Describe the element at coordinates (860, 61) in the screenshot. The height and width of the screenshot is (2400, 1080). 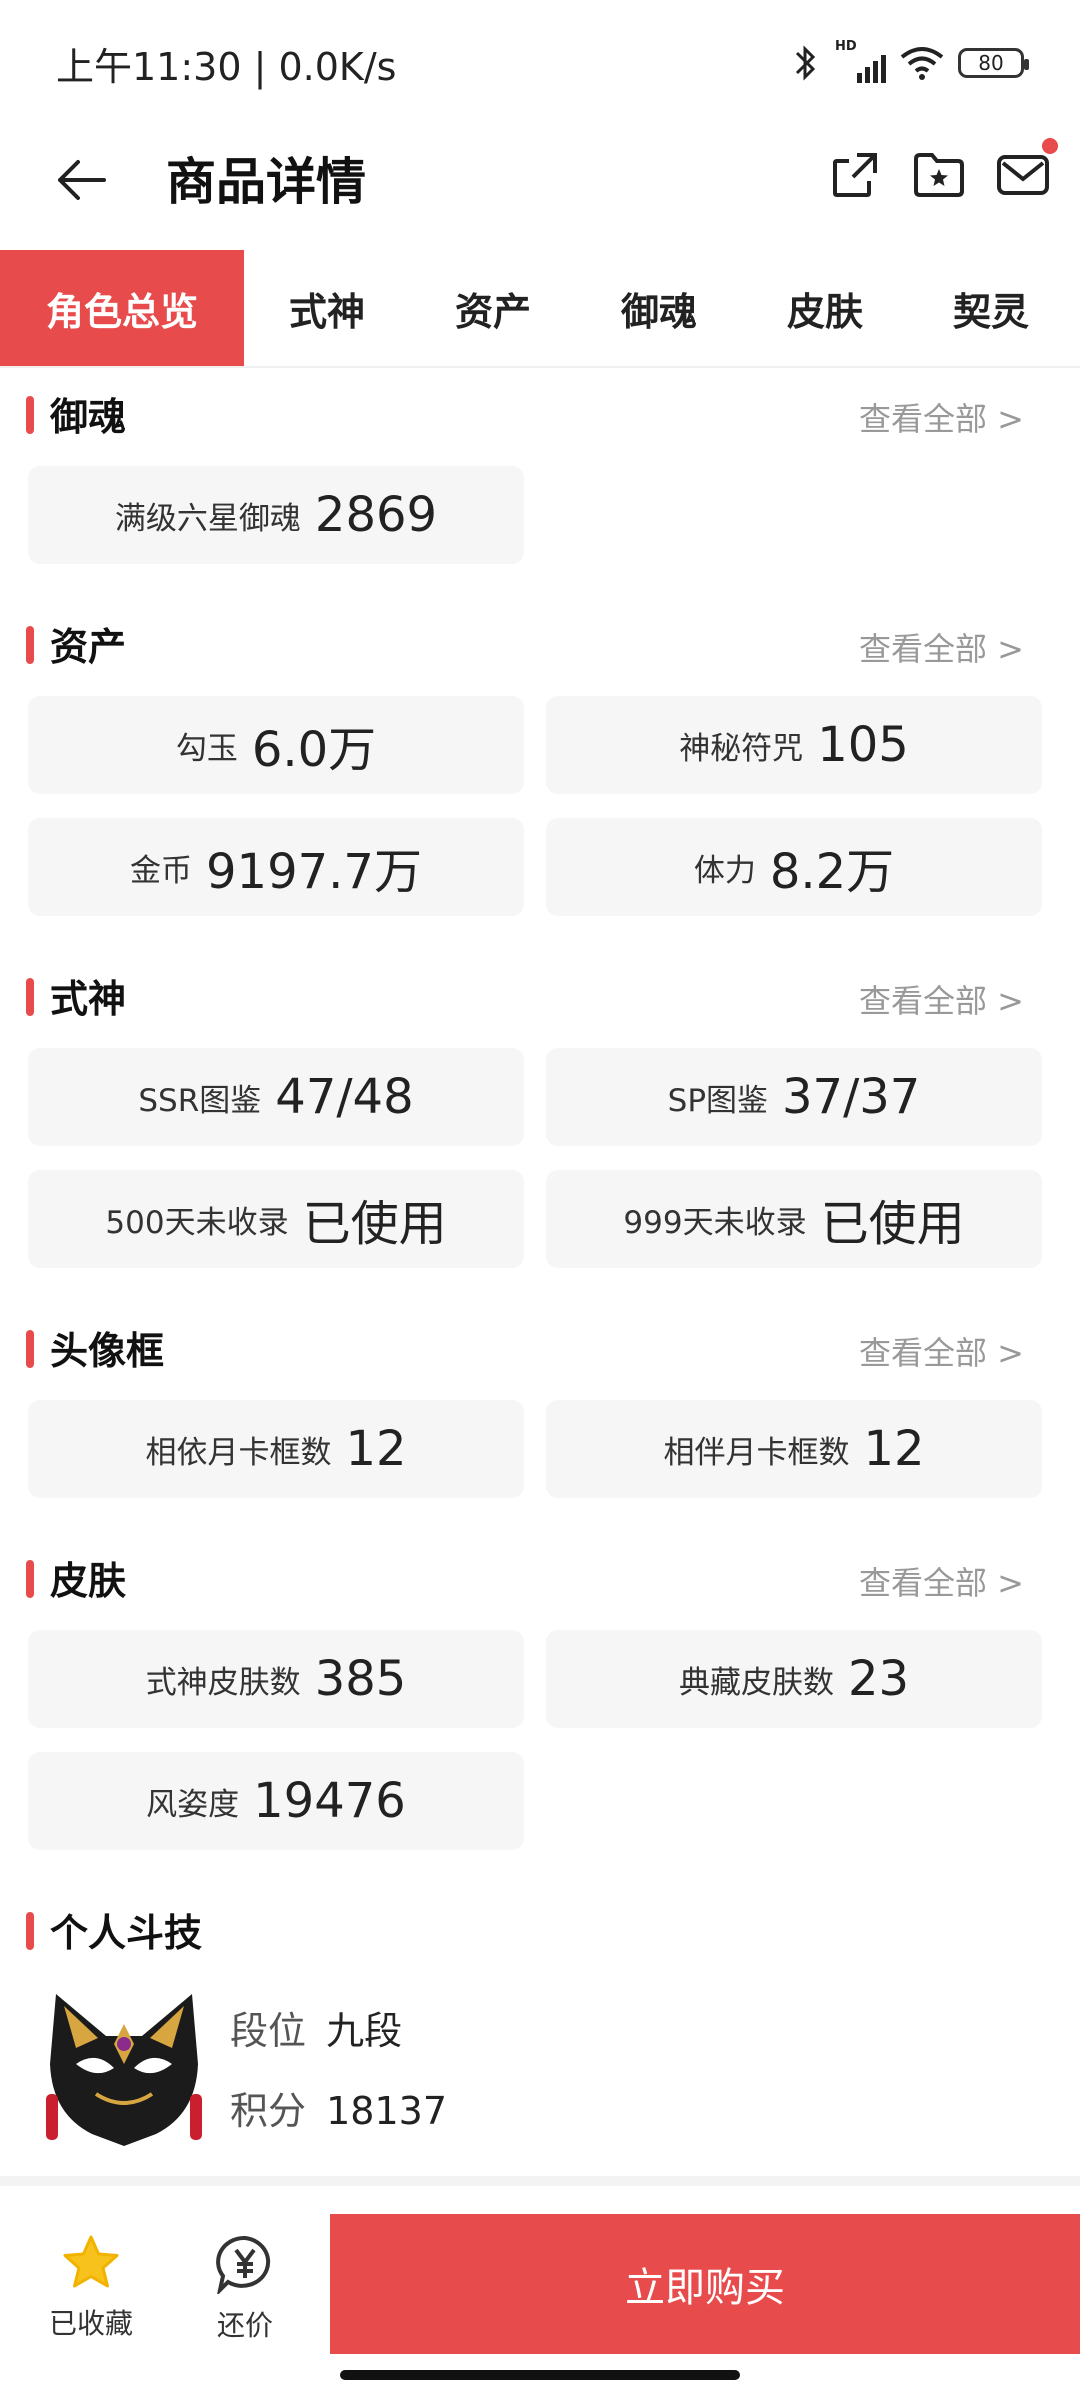
I see `hd-signal-icon: HD` at that location.